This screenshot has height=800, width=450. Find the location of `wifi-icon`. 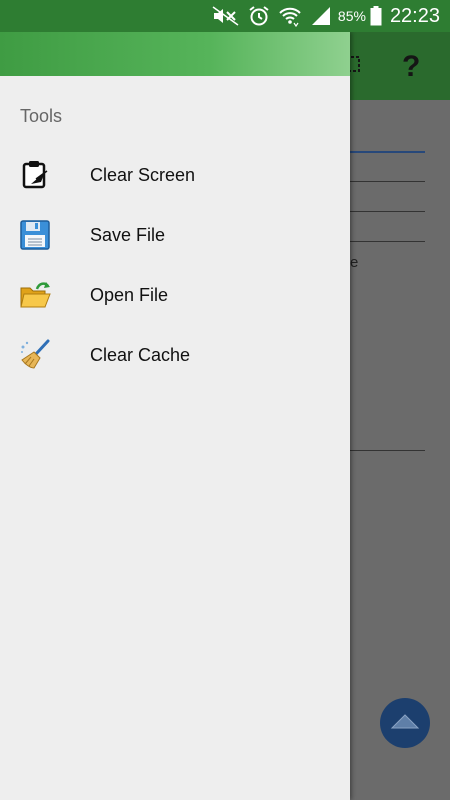

wifi-icon is located at coordinates (290, 16).